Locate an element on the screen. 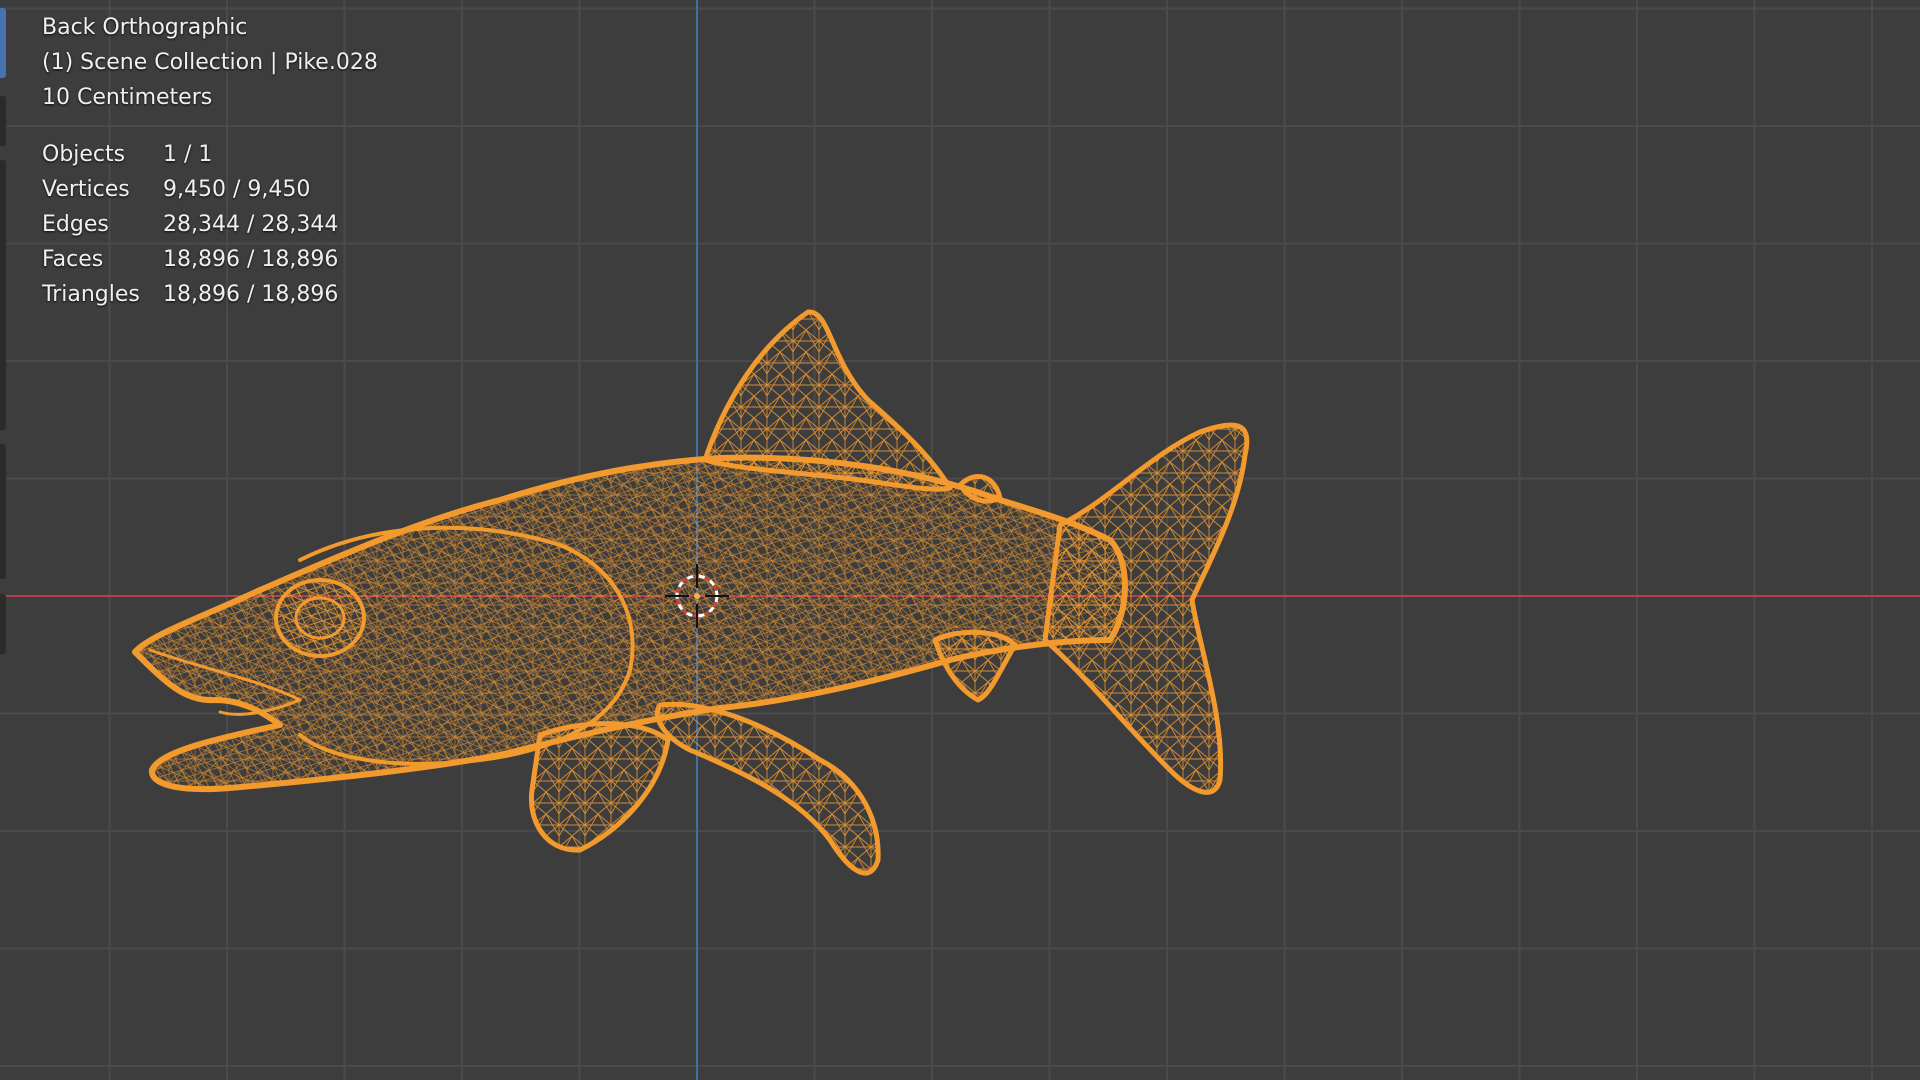 The image size is (1920, 1080). grid-scale: 10 Centimeters is located at coordinates (127, 97).